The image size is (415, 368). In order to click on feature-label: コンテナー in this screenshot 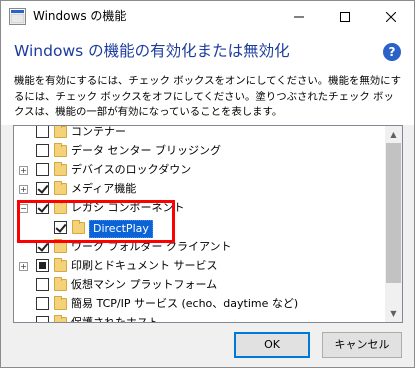, I will do `click(98, 131)`.